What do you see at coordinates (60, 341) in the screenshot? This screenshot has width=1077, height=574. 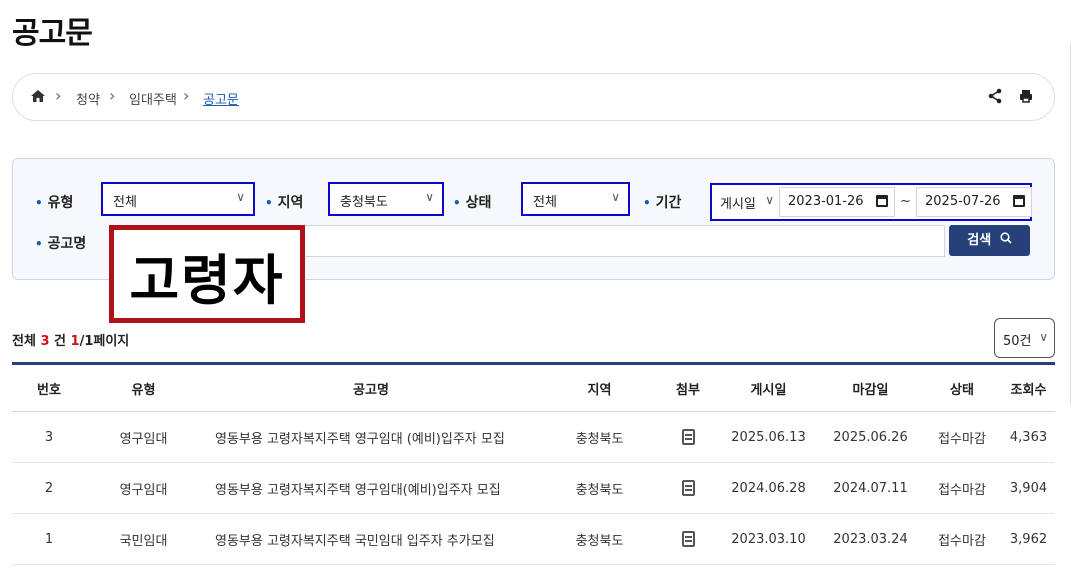 I see `result-unit: 건` at bounding box center [60, 341].